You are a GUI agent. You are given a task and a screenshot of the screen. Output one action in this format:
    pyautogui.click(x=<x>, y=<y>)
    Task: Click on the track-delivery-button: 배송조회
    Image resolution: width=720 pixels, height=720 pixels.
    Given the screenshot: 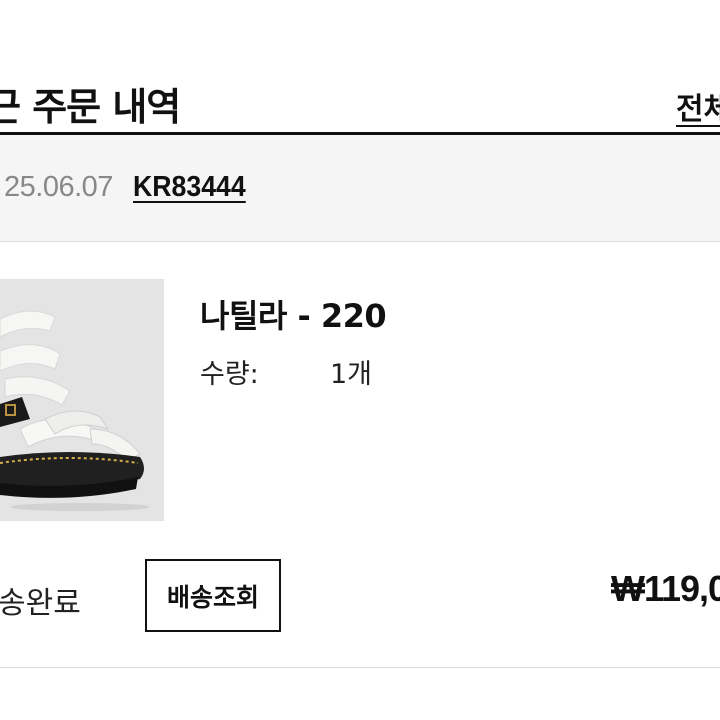 What is the action you would take?
    pyautogui.click(x=213, y=595)
    